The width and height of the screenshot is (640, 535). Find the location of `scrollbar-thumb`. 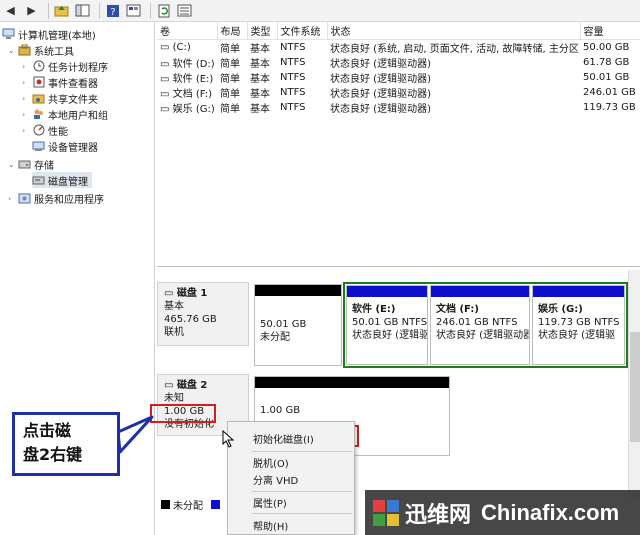

scrollbar-thumb is located at coordinates (635, 387).